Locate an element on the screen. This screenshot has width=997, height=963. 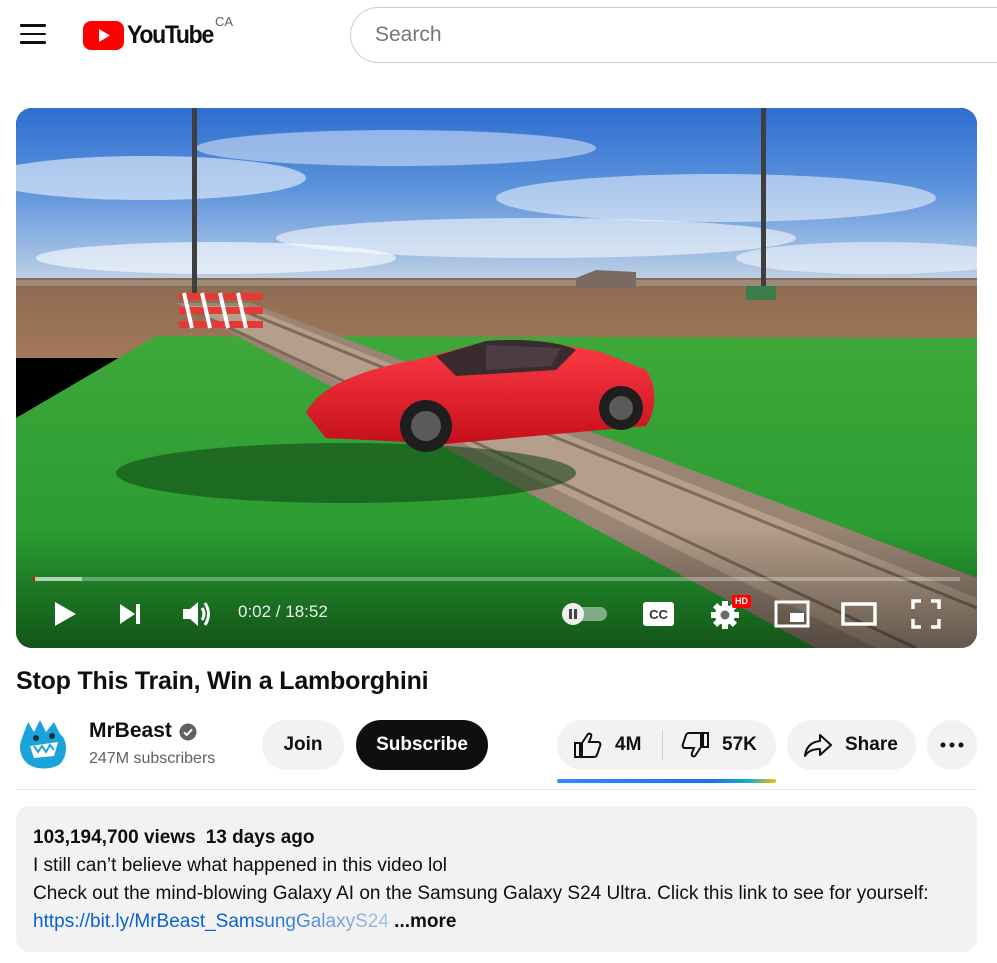
section-divider is located at coordinates (496, 789).